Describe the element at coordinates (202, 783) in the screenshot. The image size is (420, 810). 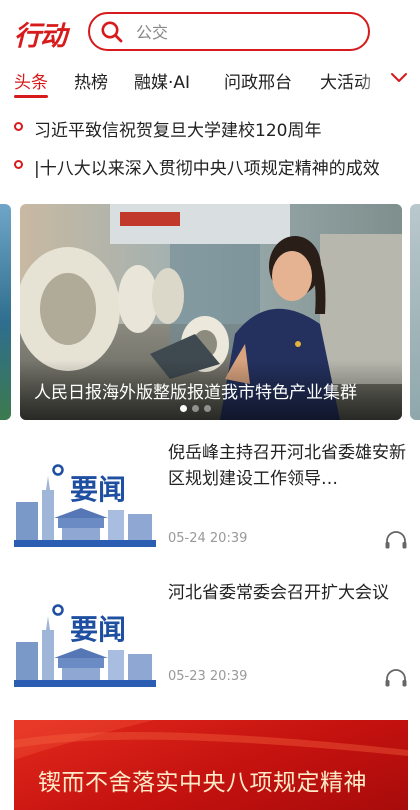
I see `banner-text: 锲而不舍落实中央八项规定精神` at that location.